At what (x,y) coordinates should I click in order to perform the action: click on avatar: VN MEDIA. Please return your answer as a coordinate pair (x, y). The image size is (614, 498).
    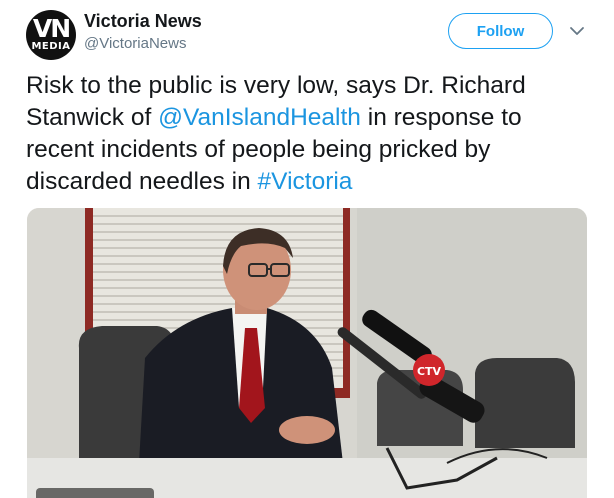
    Looking at the image, I should click on (51, 35).